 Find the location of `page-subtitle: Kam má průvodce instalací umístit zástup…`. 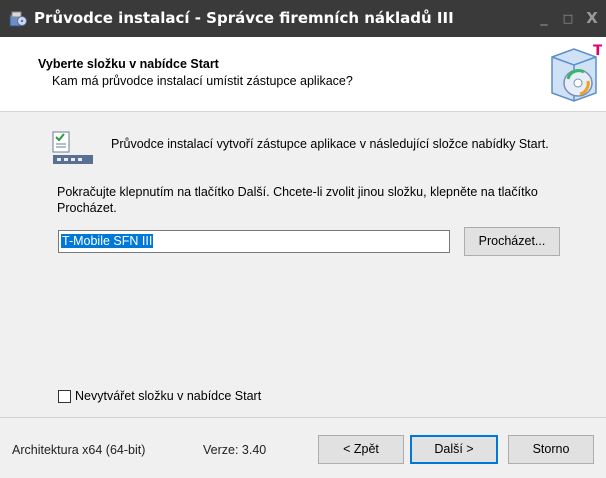

page-subtitle: Kam má průvodce instalací umístit zástup… is located at coordinates (202, 81).